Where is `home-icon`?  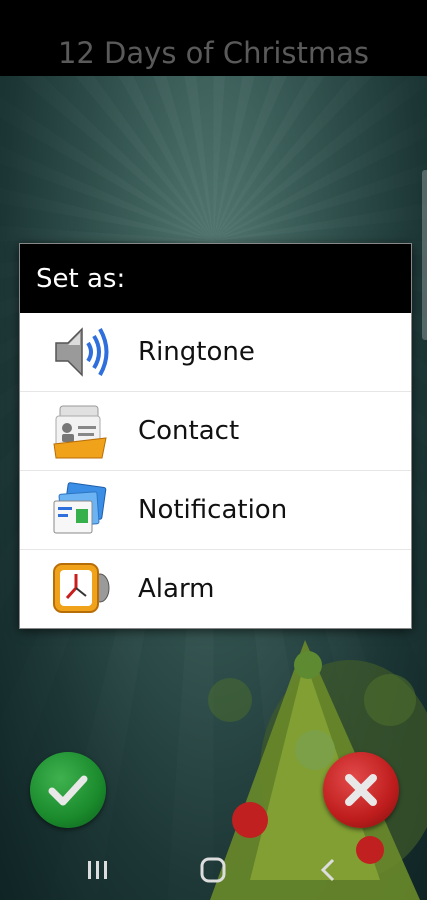 home-icon is located at coordinates (213, 870).